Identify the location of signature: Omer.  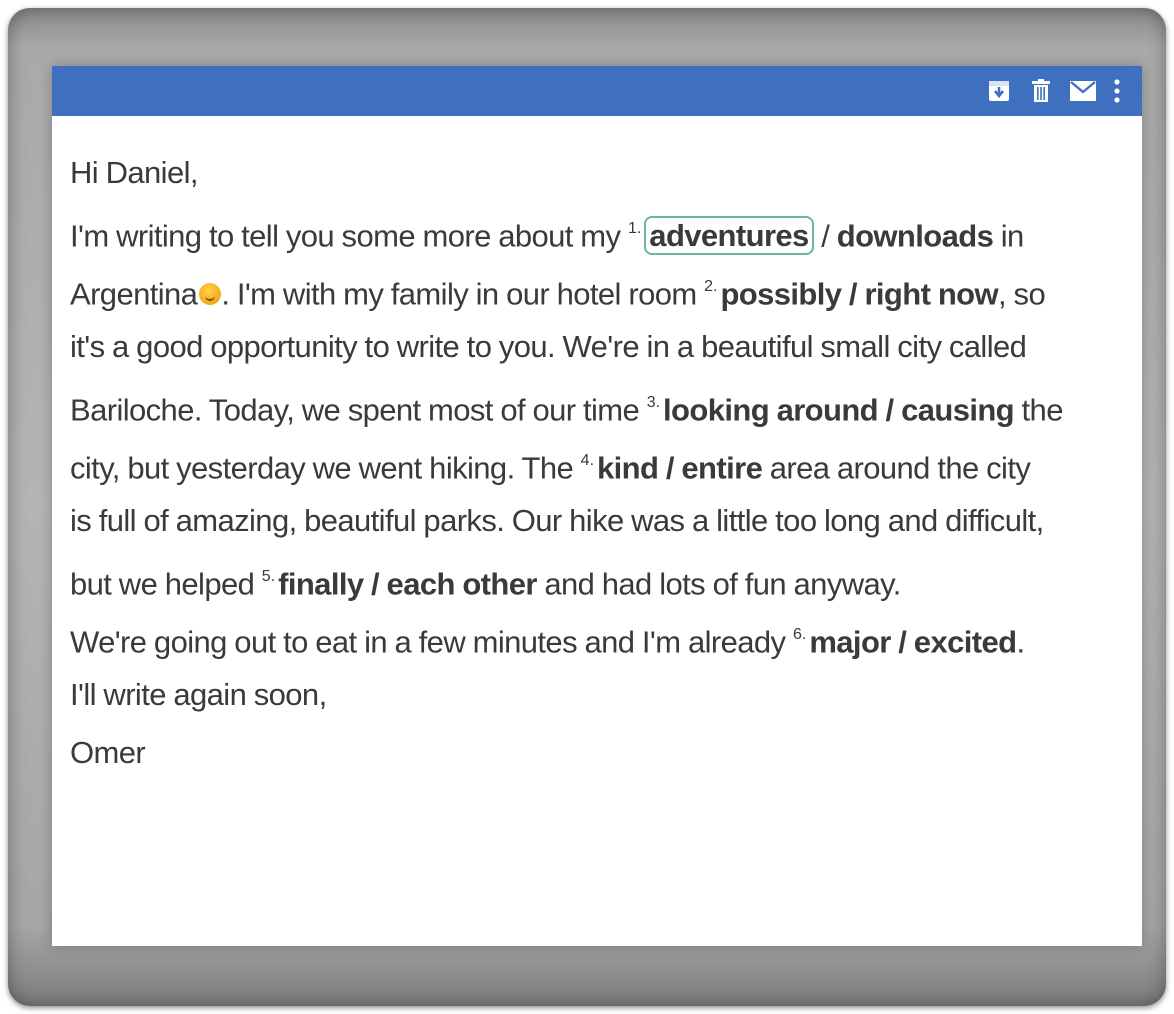
(108, 752).